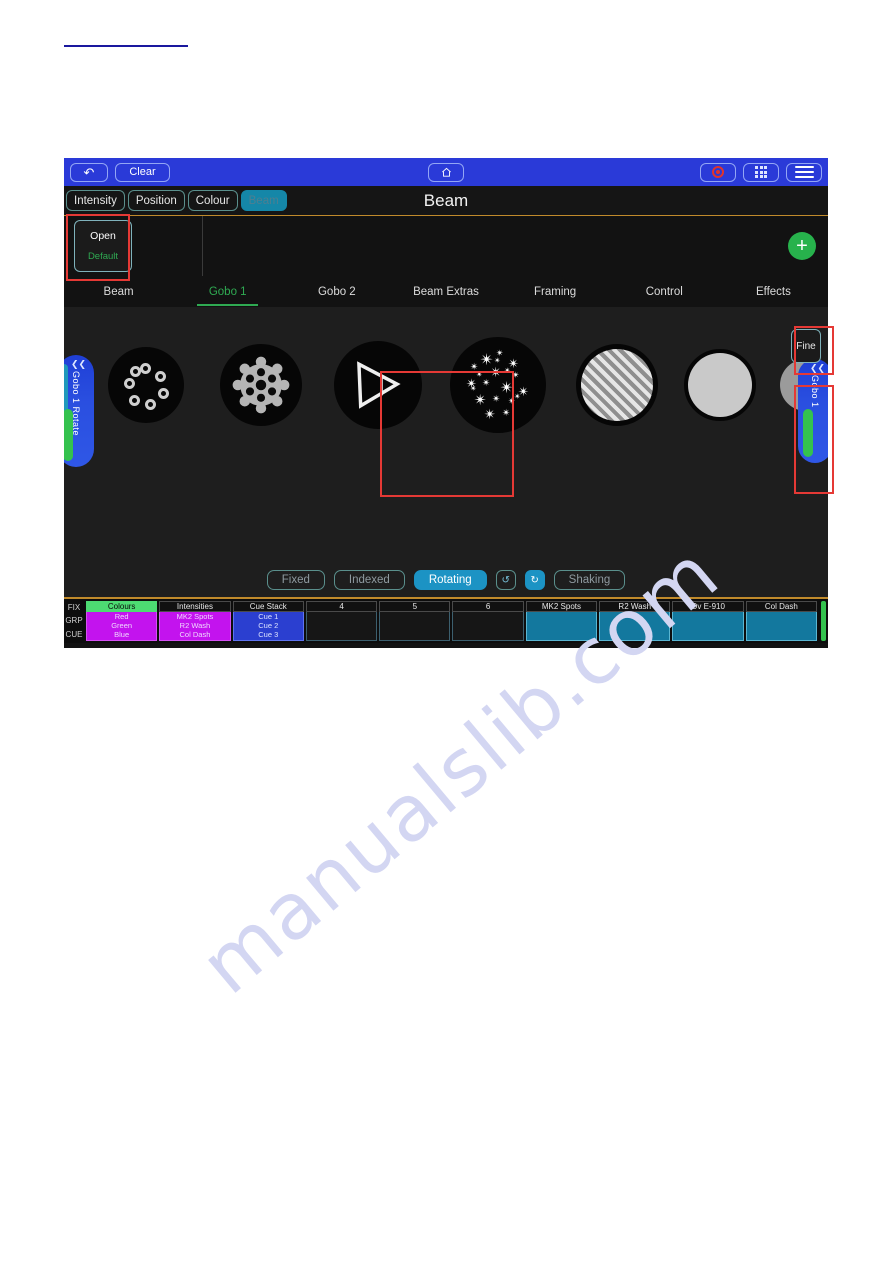 The height and width of the screenshot is (1263, 893). Describe the element at coordinates (268, 634) in the screenshot. I see `cell-text: Cue 3` at that location.